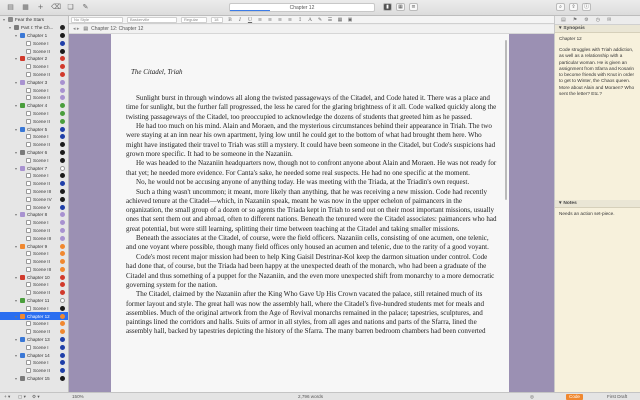  I want to click on align-justify-icon: ≡, so click(290, 20).